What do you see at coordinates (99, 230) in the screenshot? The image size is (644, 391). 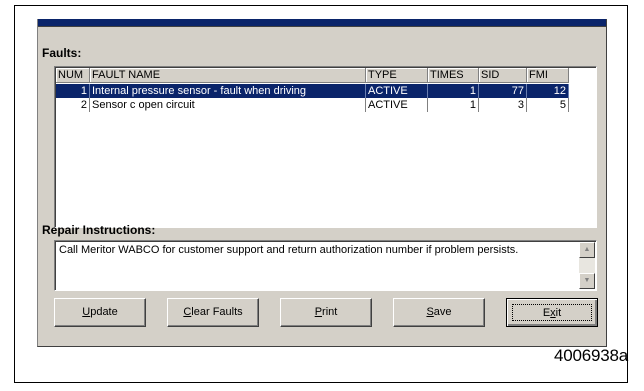 I see `repair-instructions-label: Repair Instructions:` at bounding box center [99, 230].